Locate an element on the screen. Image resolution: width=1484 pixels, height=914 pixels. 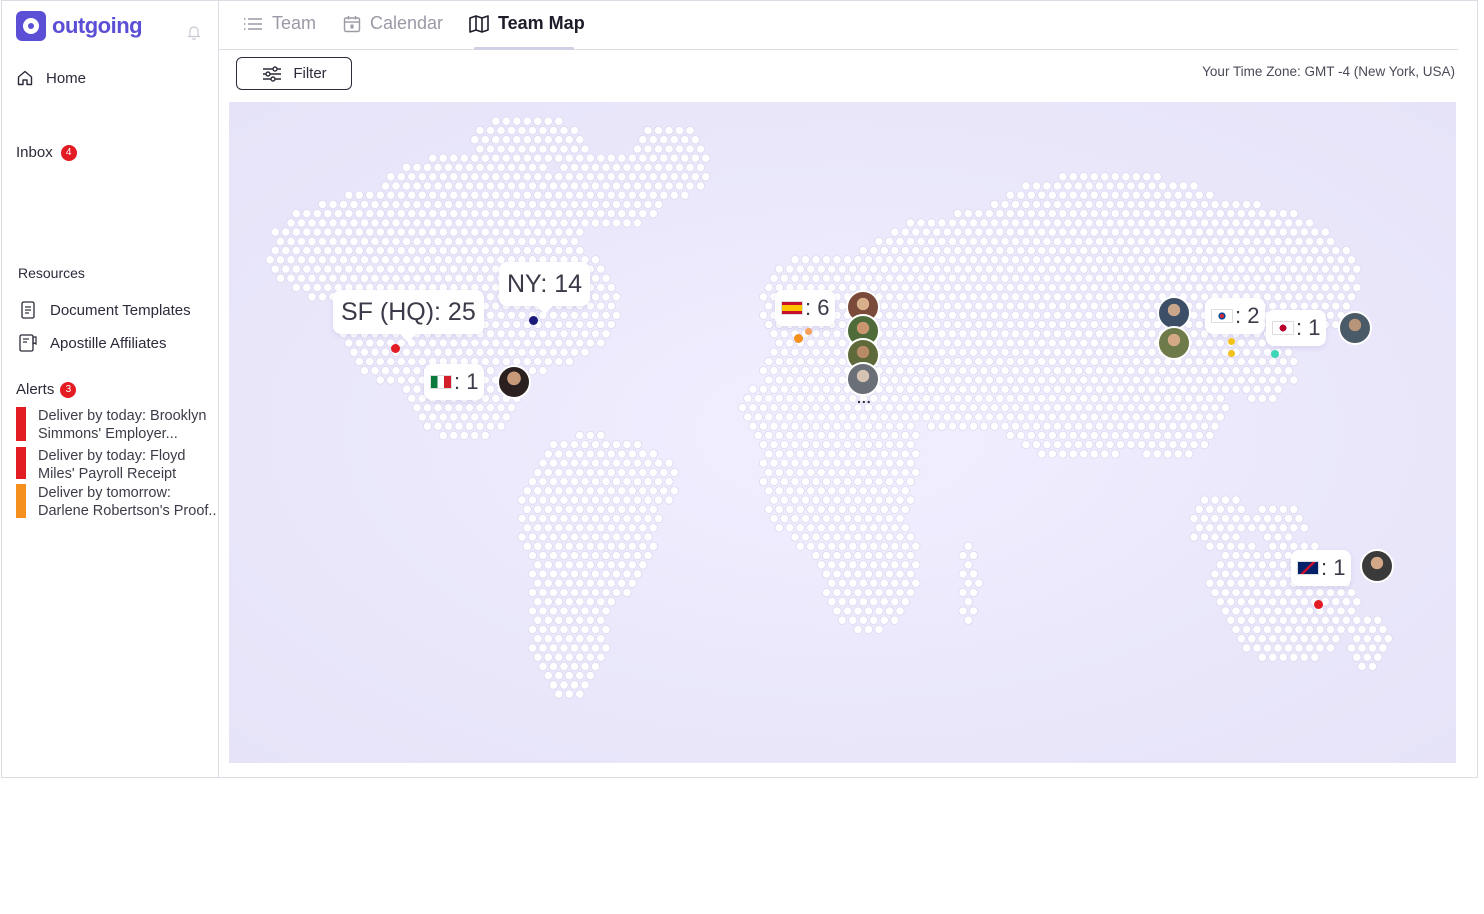
resource-document-templates: Document Templates is located at coordinates (104, 310).